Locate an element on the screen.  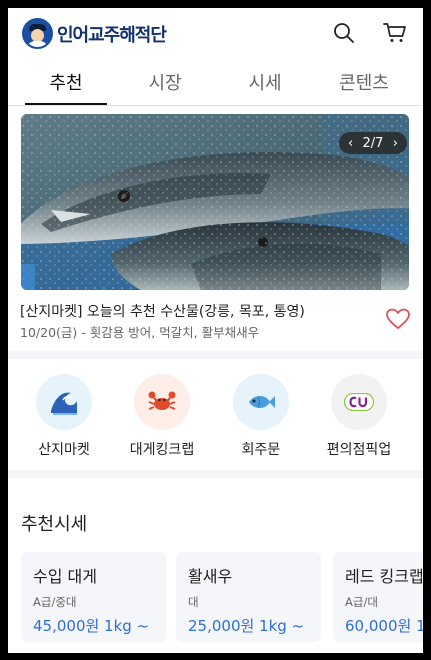
tab-price: 시세 is located at coordinates (265, 82).